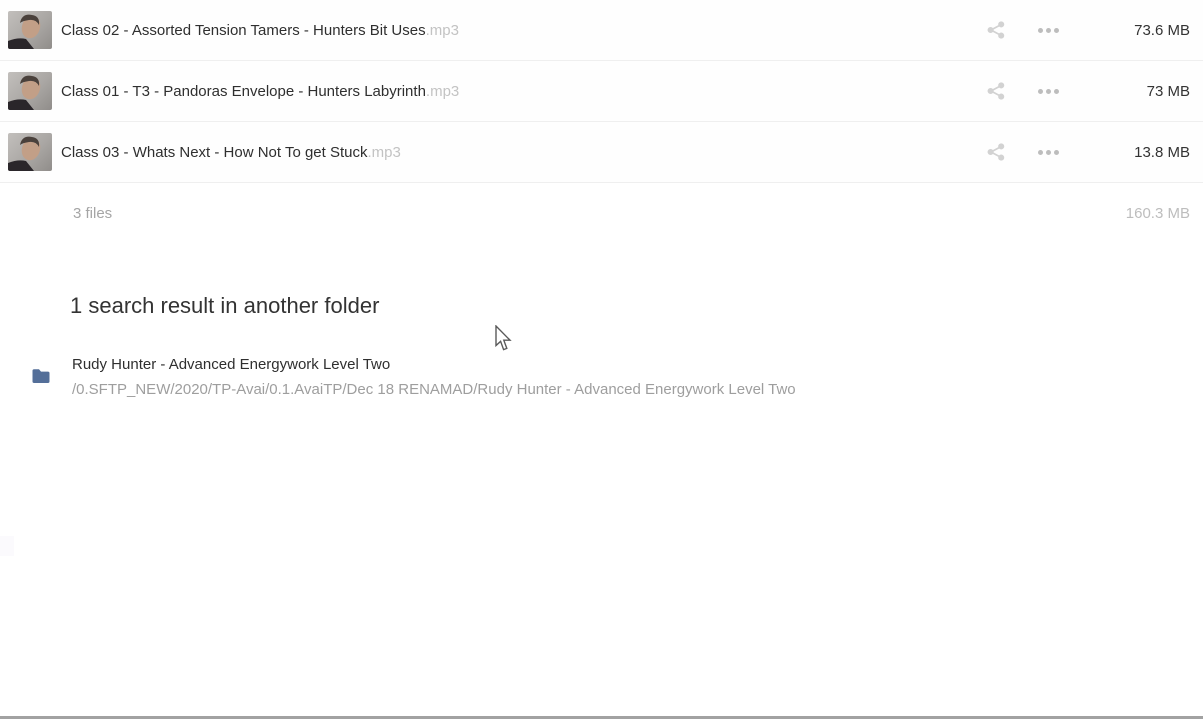  Describe the element at coordinates (1157, 213) in the screenshot. I see `total-size: 160.3 MB` at that location.